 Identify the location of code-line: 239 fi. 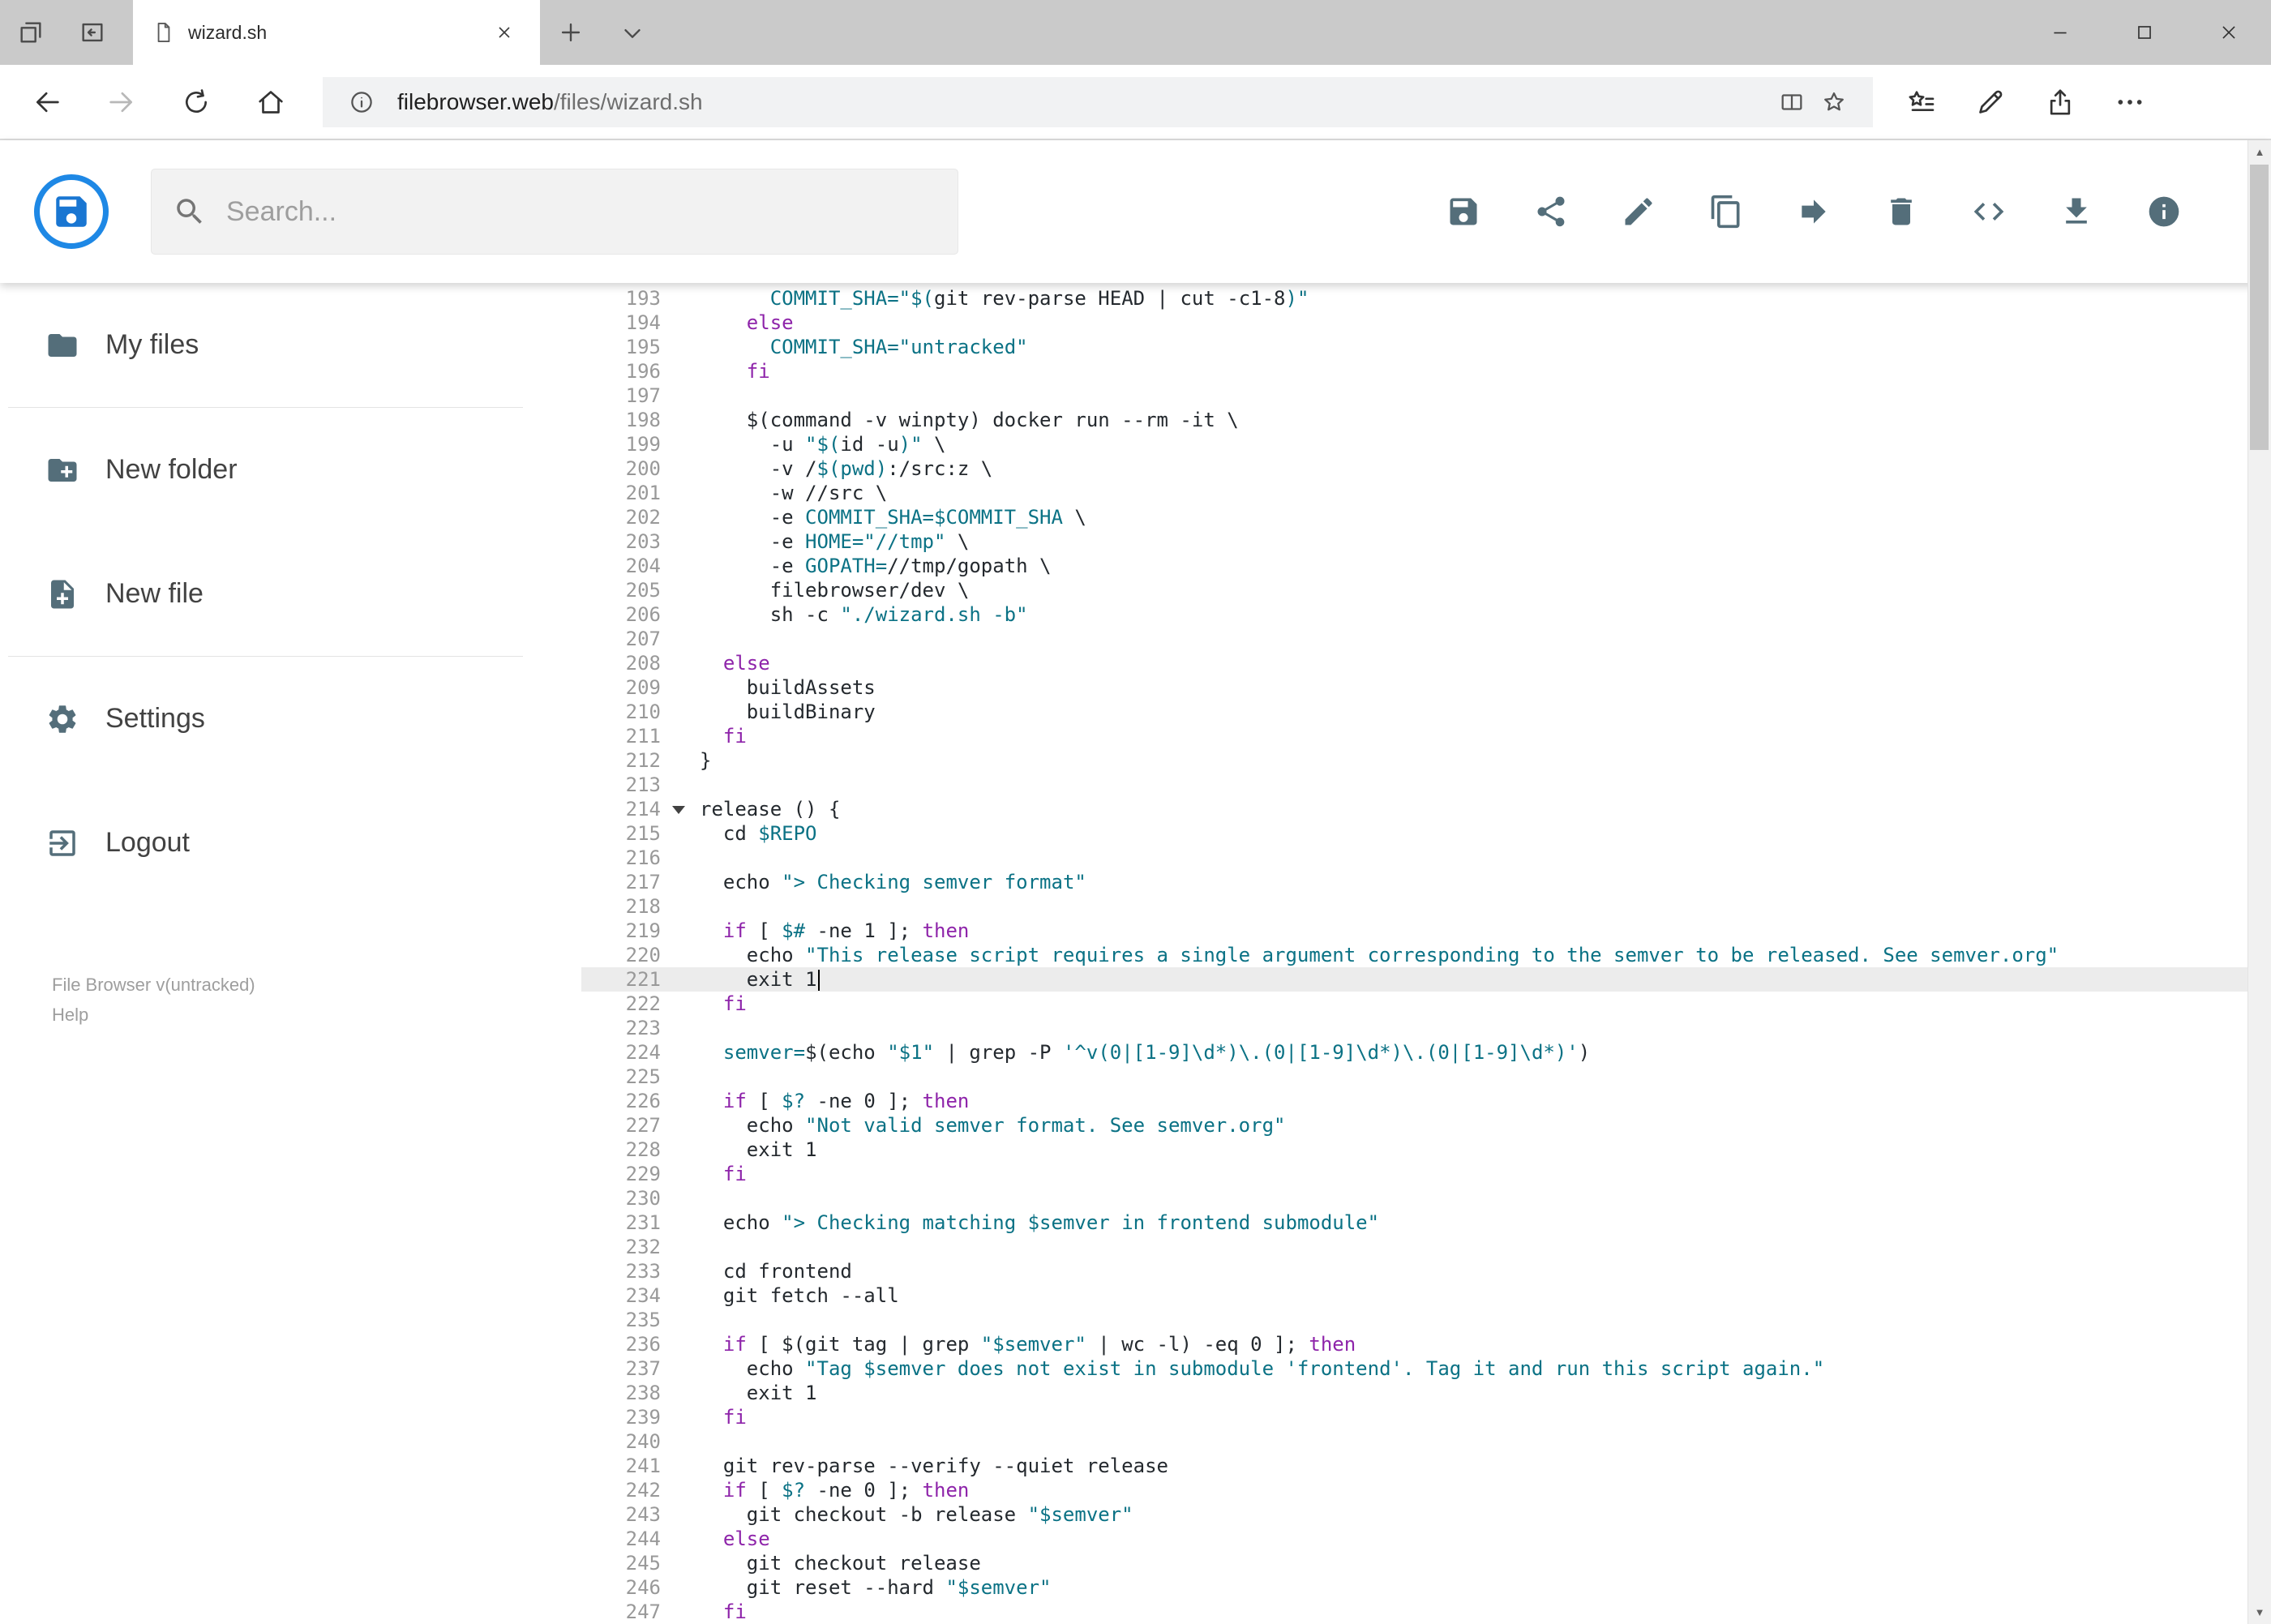
(1414, 1417).